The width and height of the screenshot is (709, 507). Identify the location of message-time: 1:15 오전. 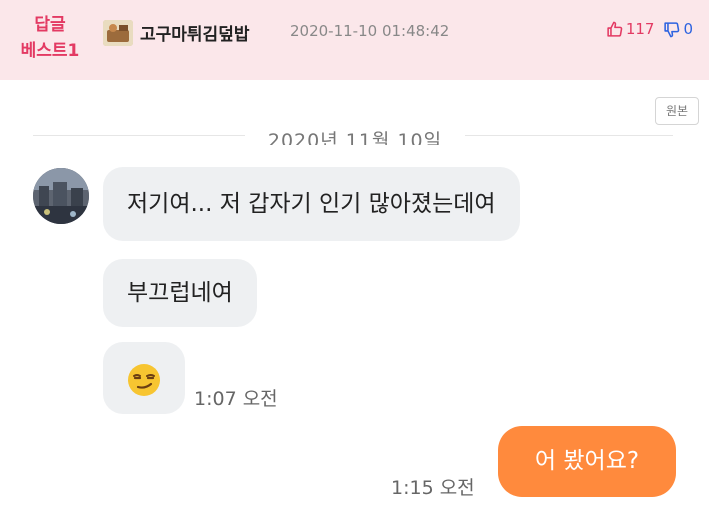
(433, 488).